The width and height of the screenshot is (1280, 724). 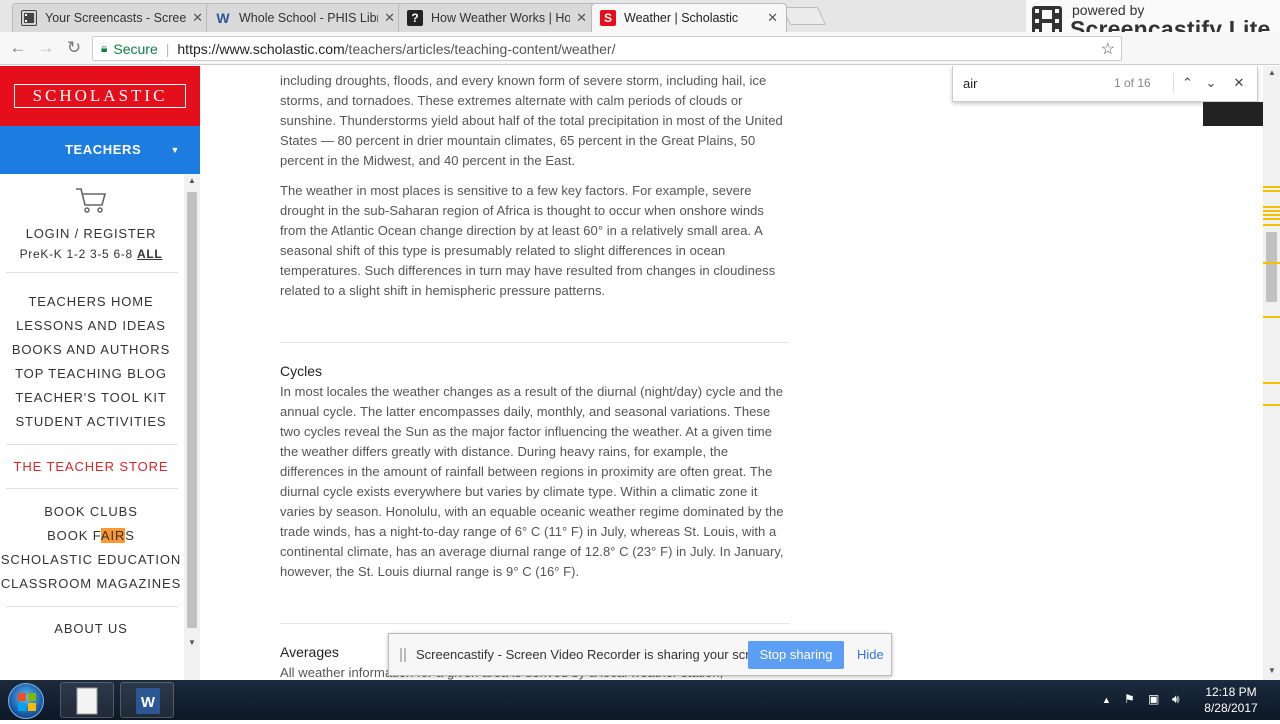 I want to click on shopping-cart-icon, so click(x=91, y=200).